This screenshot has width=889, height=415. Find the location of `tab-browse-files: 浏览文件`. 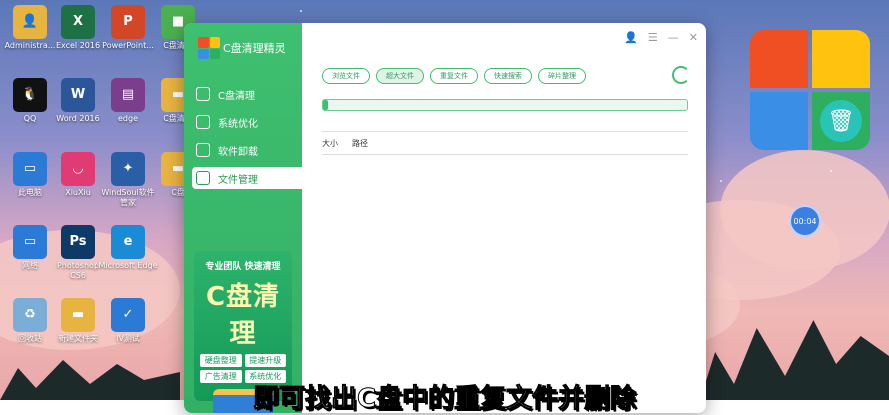

tab-browse-files: 浏览文件 is located at coordinates (346, 76).